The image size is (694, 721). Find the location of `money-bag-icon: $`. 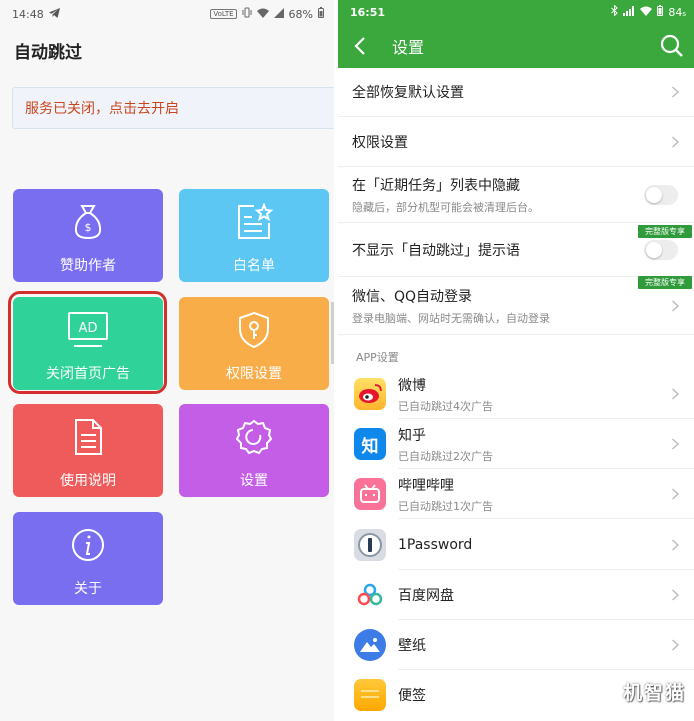

money-bag-icon: $ is located at coordinates (88, 222).